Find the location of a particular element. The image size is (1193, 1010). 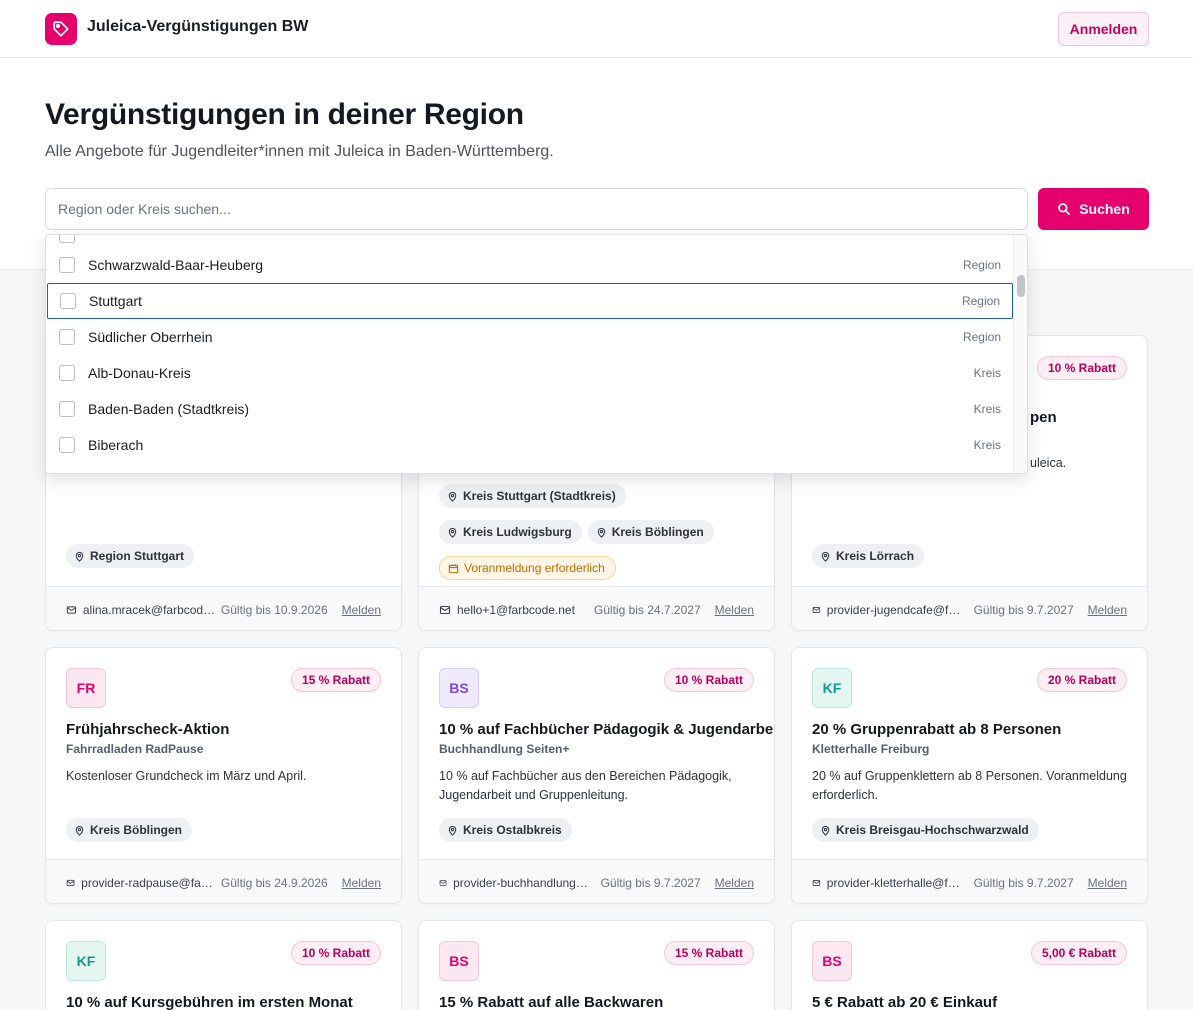

option-label: Biberach is located at coordinates (116, 445).